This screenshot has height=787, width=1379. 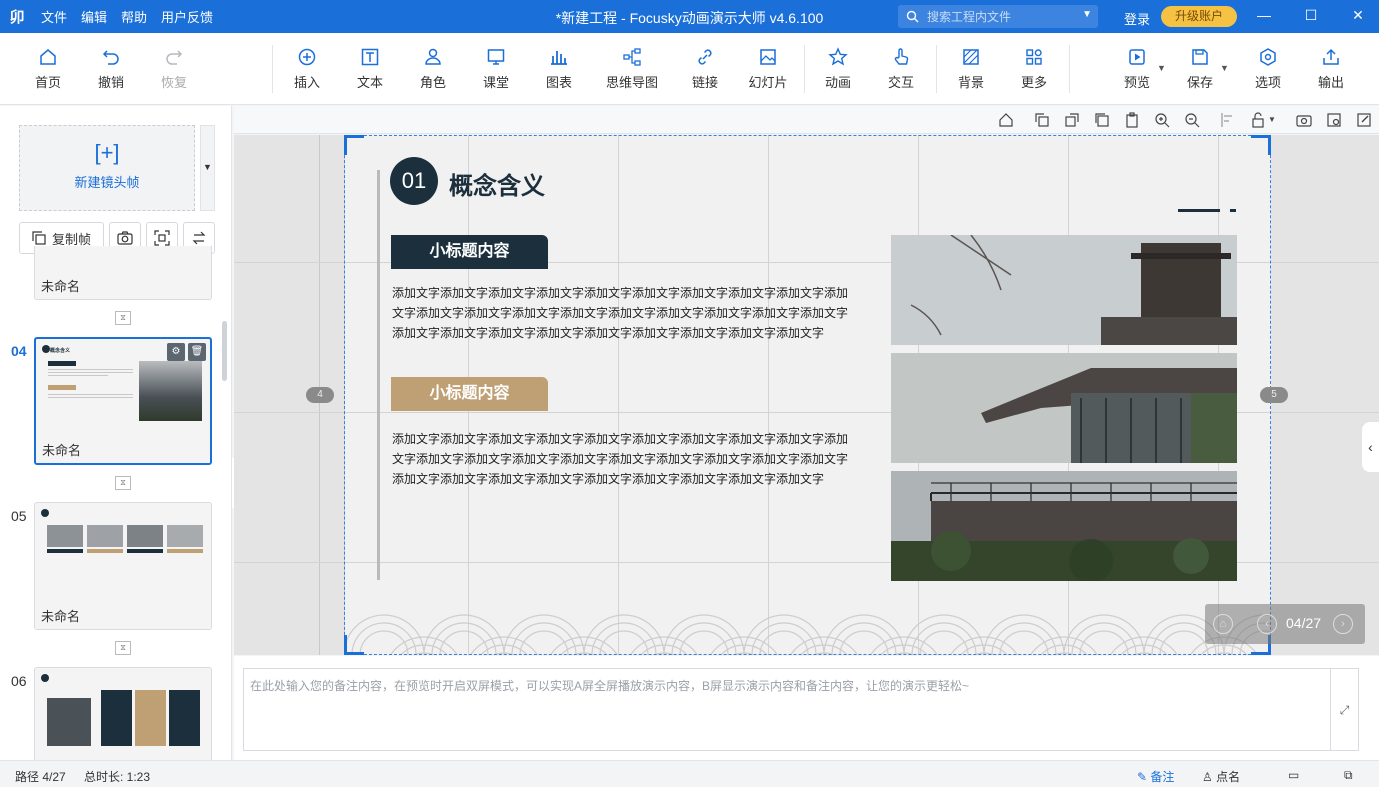 I want to click on frame-name: 未命名, so click(x=61, y=616).